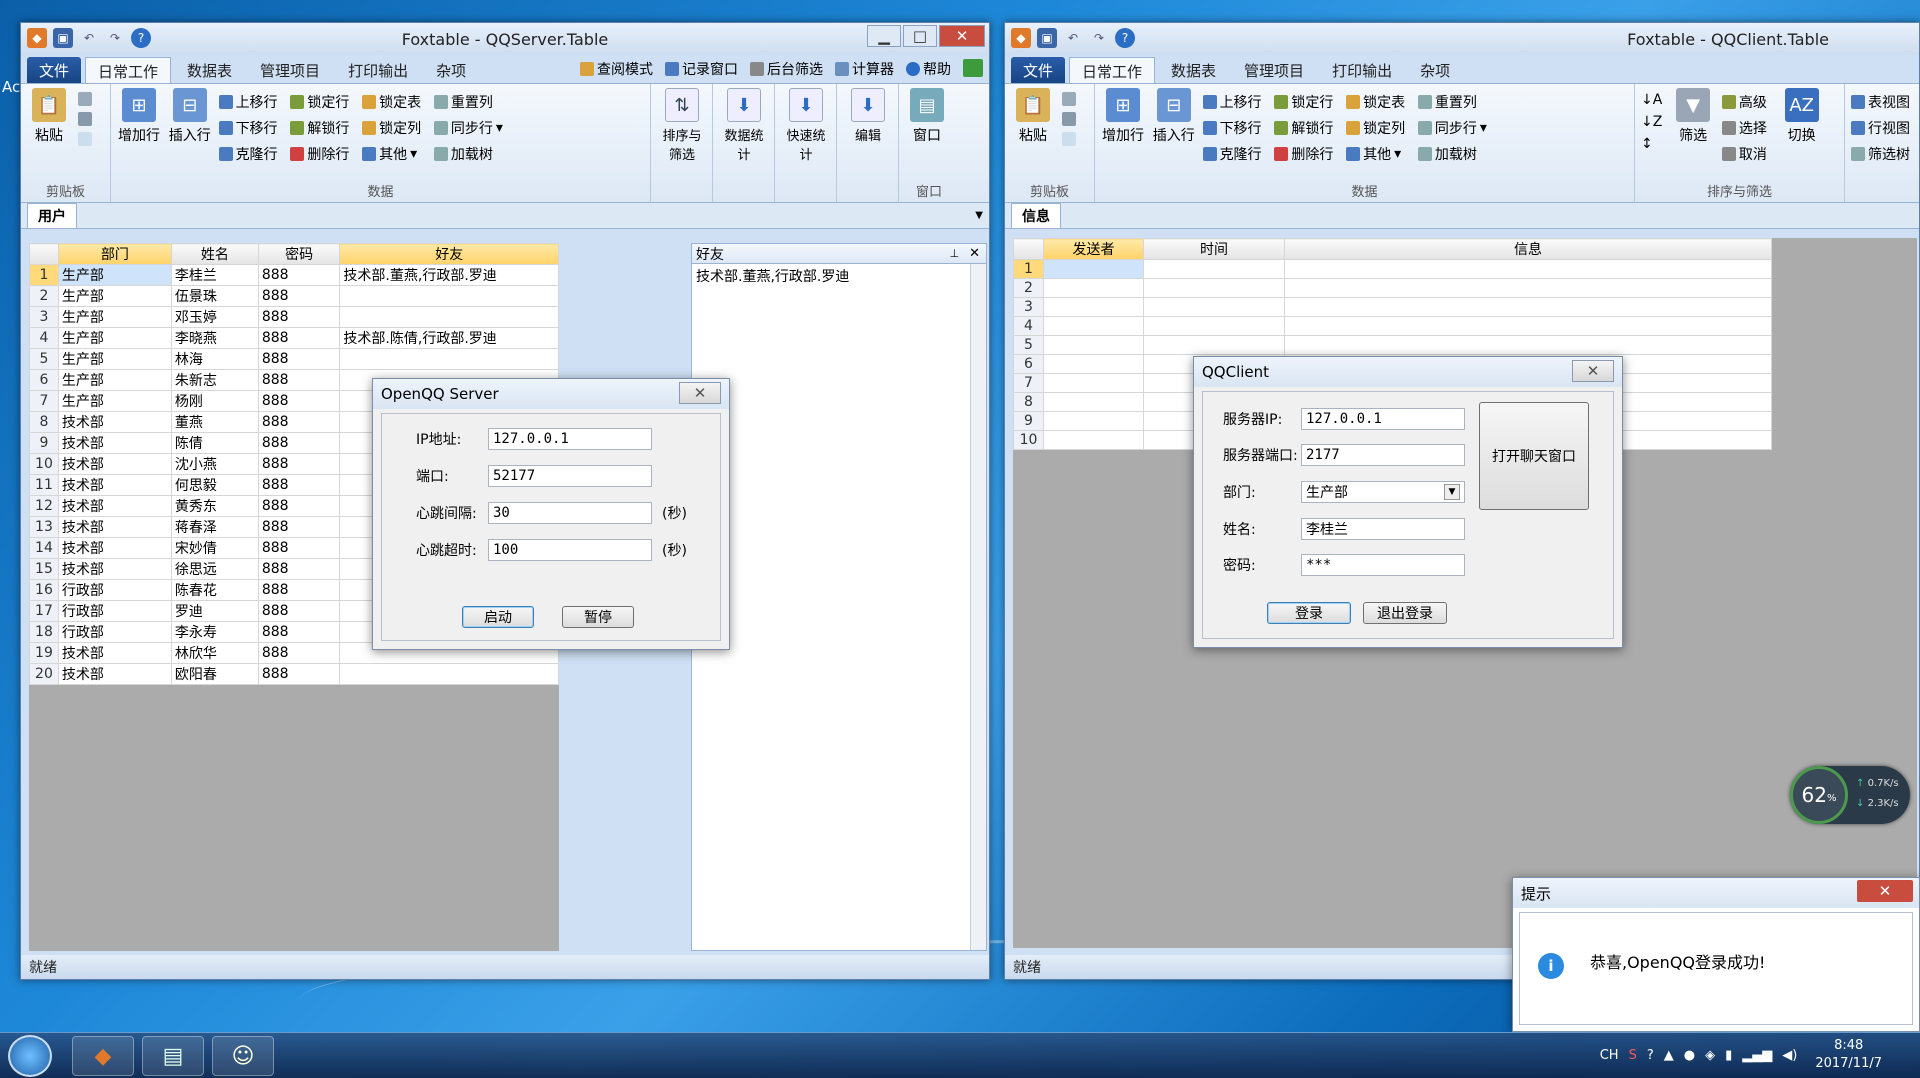 This screenshot has height=1078, width=1920. What do you see at coordinates (44, 254) in the screenshot?
I see `corner-cell` at bounding box center [44, 254].